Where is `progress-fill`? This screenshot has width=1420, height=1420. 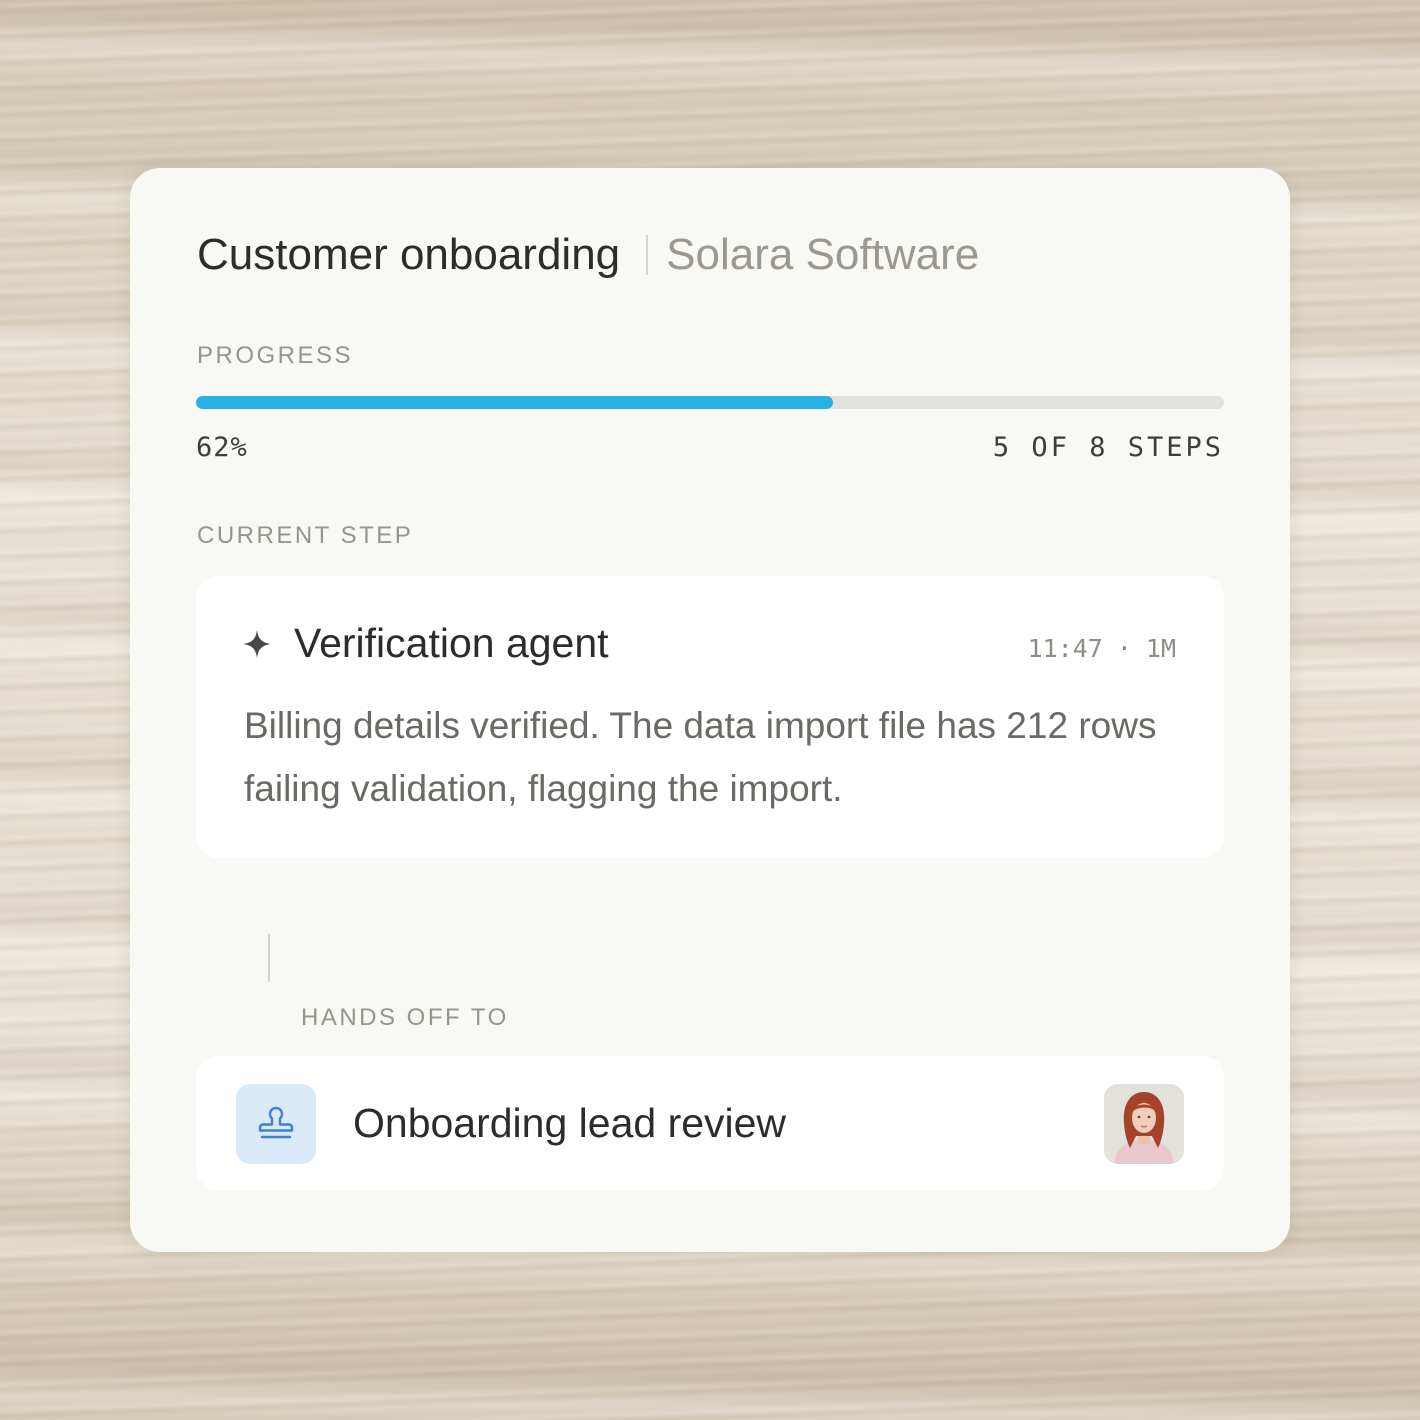 progress-fill is located at coordinates (515, 402).